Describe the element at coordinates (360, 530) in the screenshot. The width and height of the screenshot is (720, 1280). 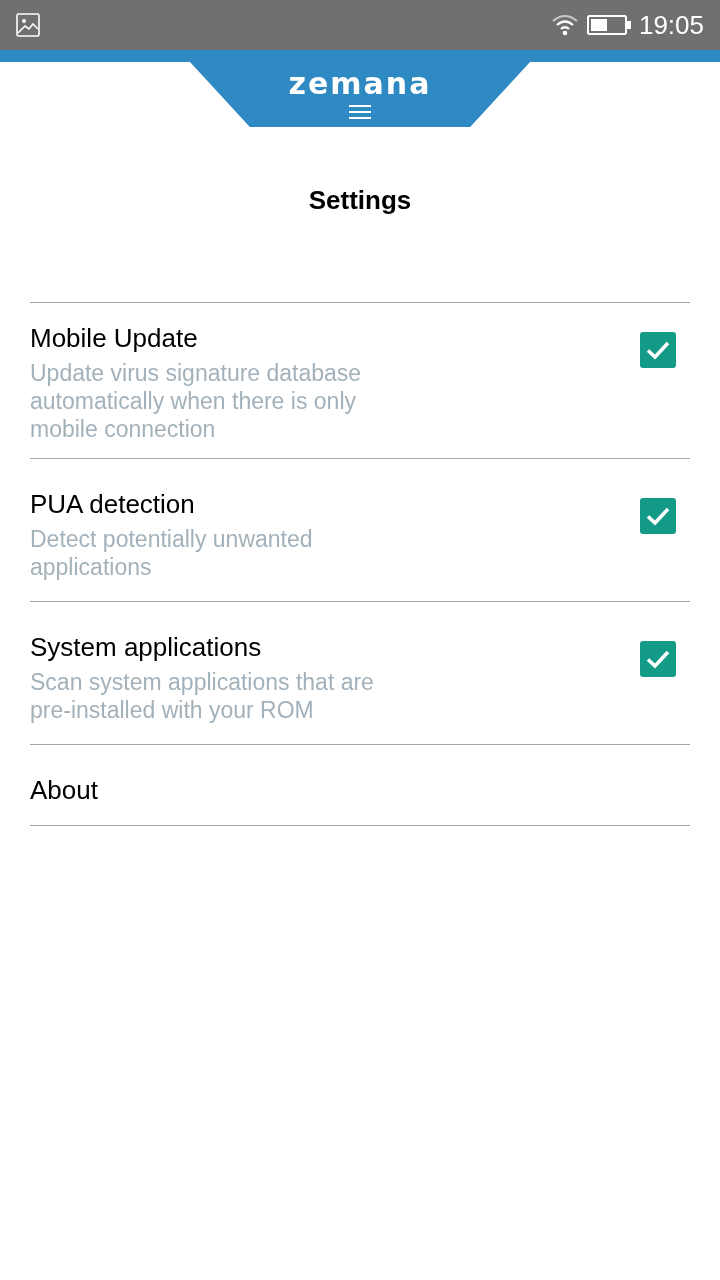
I see `settings-item: PUA detection Detect potentially unwanted applications` at that location.